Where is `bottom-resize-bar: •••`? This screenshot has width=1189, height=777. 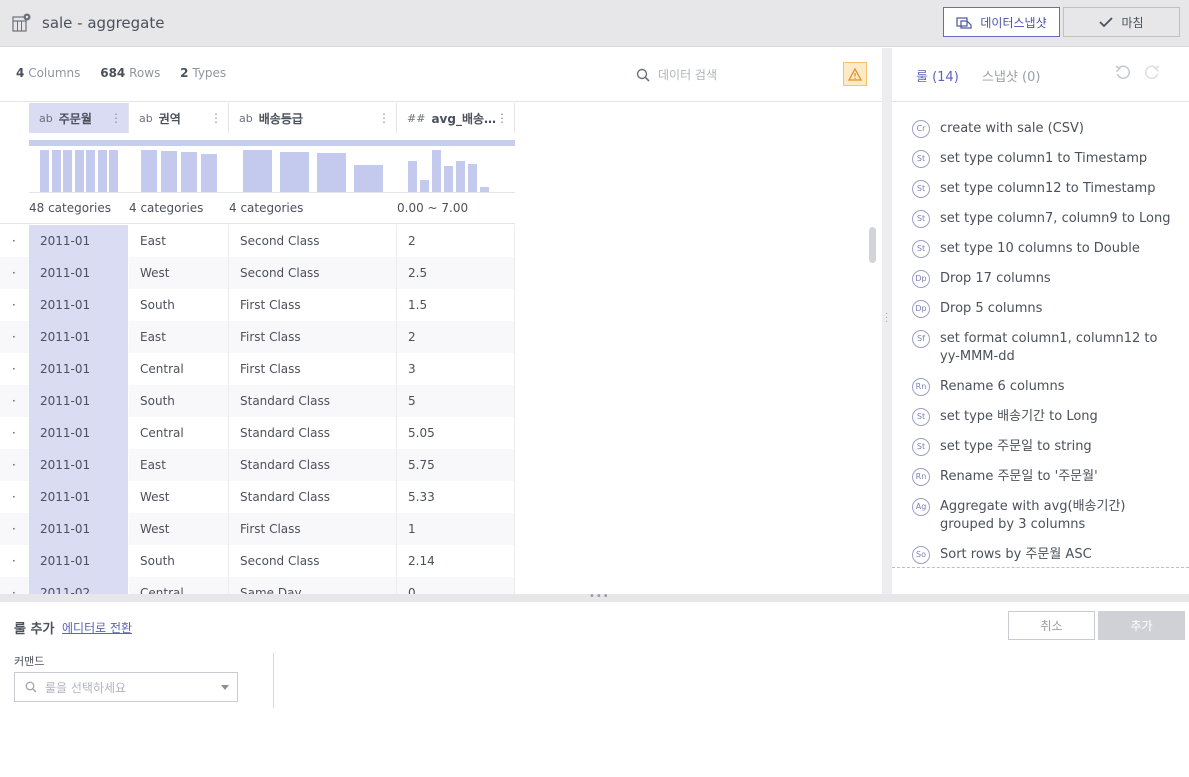 bottom-resize-bar: ••• is located at coordinates (594, 597).